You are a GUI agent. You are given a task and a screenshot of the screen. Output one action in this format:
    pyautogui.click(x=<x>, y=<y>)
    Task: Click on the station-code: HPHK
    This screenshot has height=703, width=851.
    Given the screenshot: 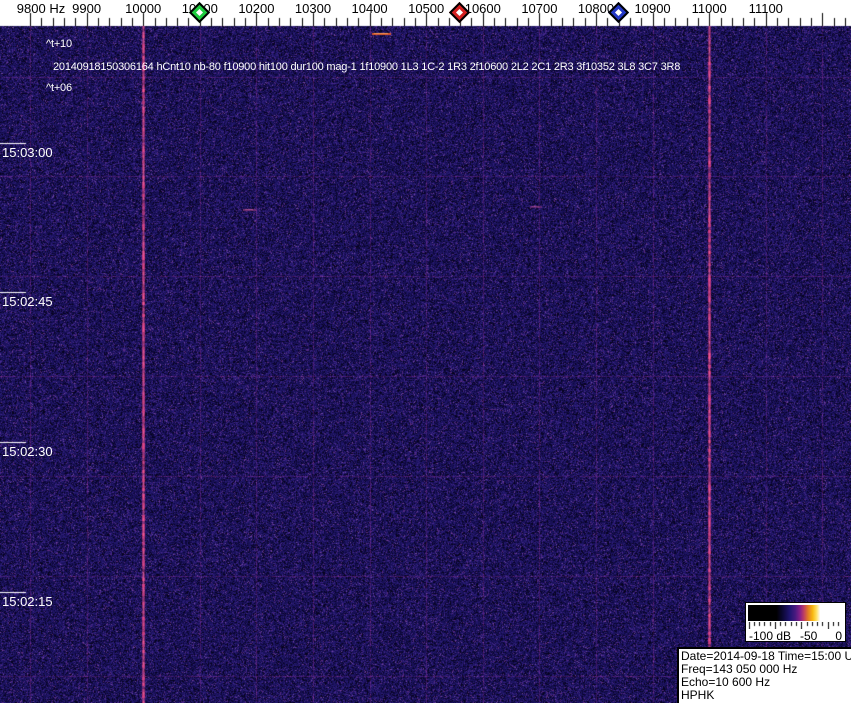 What is the action you would take?
    pyautogui.click(x=698, y=695)
    